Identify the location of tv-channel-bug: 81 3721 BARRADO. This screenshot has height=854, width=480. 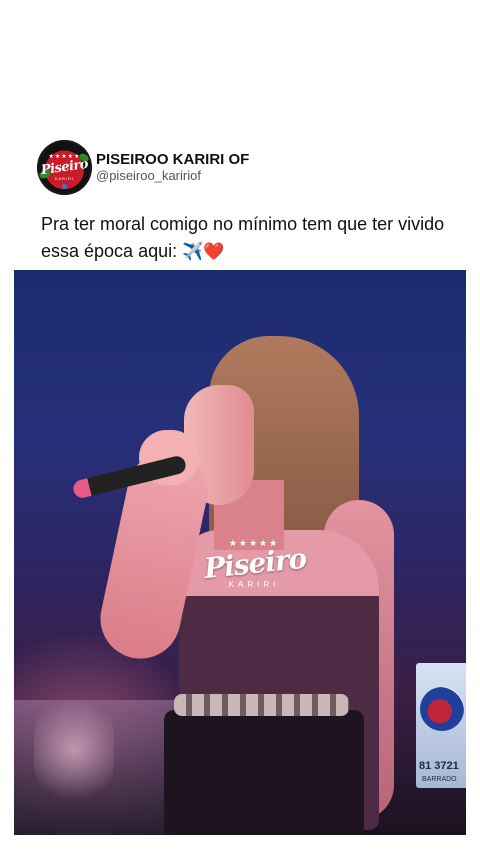
(441, 725).